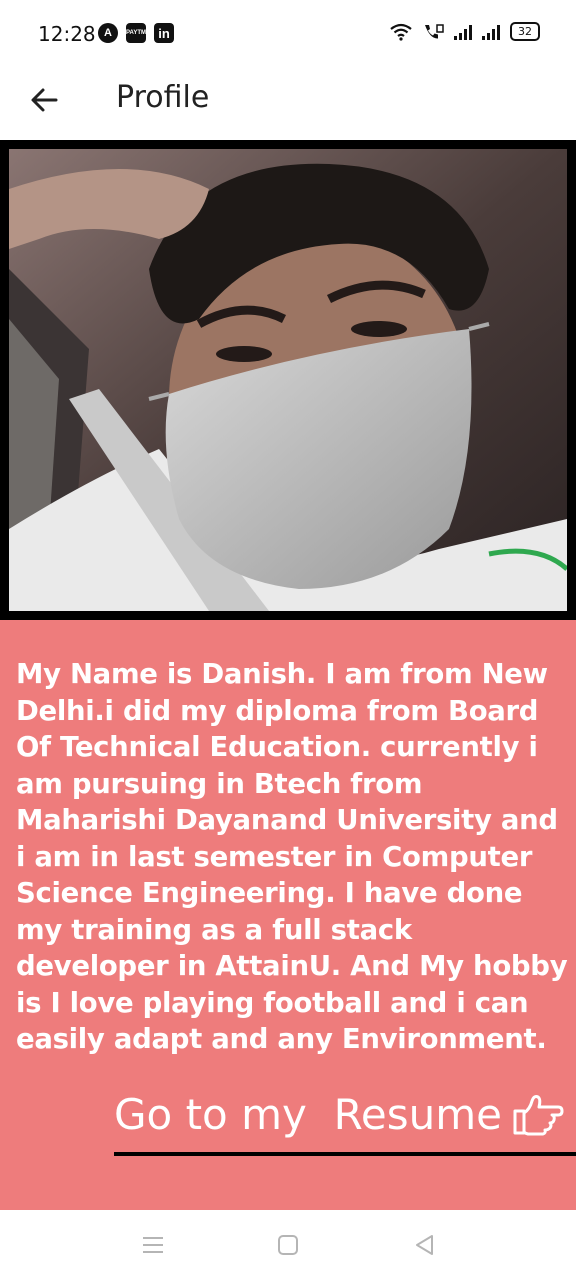 The height and width of the screenshot is (1280, 576). Describe the element at coordinates (288, 34) in the screenshot. I see `status-bar: 12:28 A PAYTM in 32` at that location.